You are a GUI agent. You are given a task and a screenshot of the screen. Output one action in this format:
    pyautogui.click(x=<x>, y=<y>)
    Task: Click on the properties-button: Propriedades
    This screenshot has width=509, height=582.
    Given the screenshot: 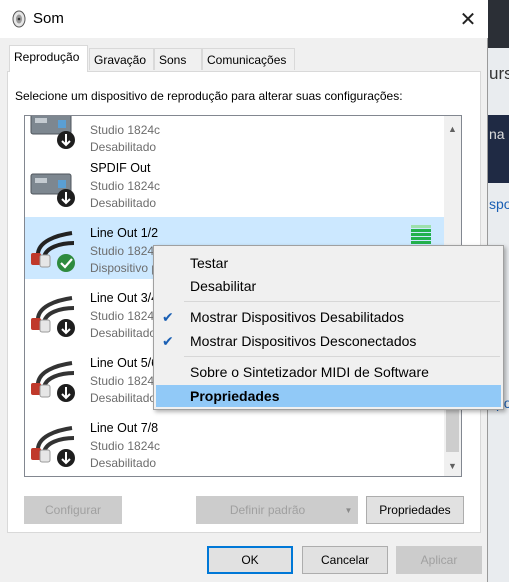 What is the action you would take?
    pyautogui.click(x=415, y=510)
    